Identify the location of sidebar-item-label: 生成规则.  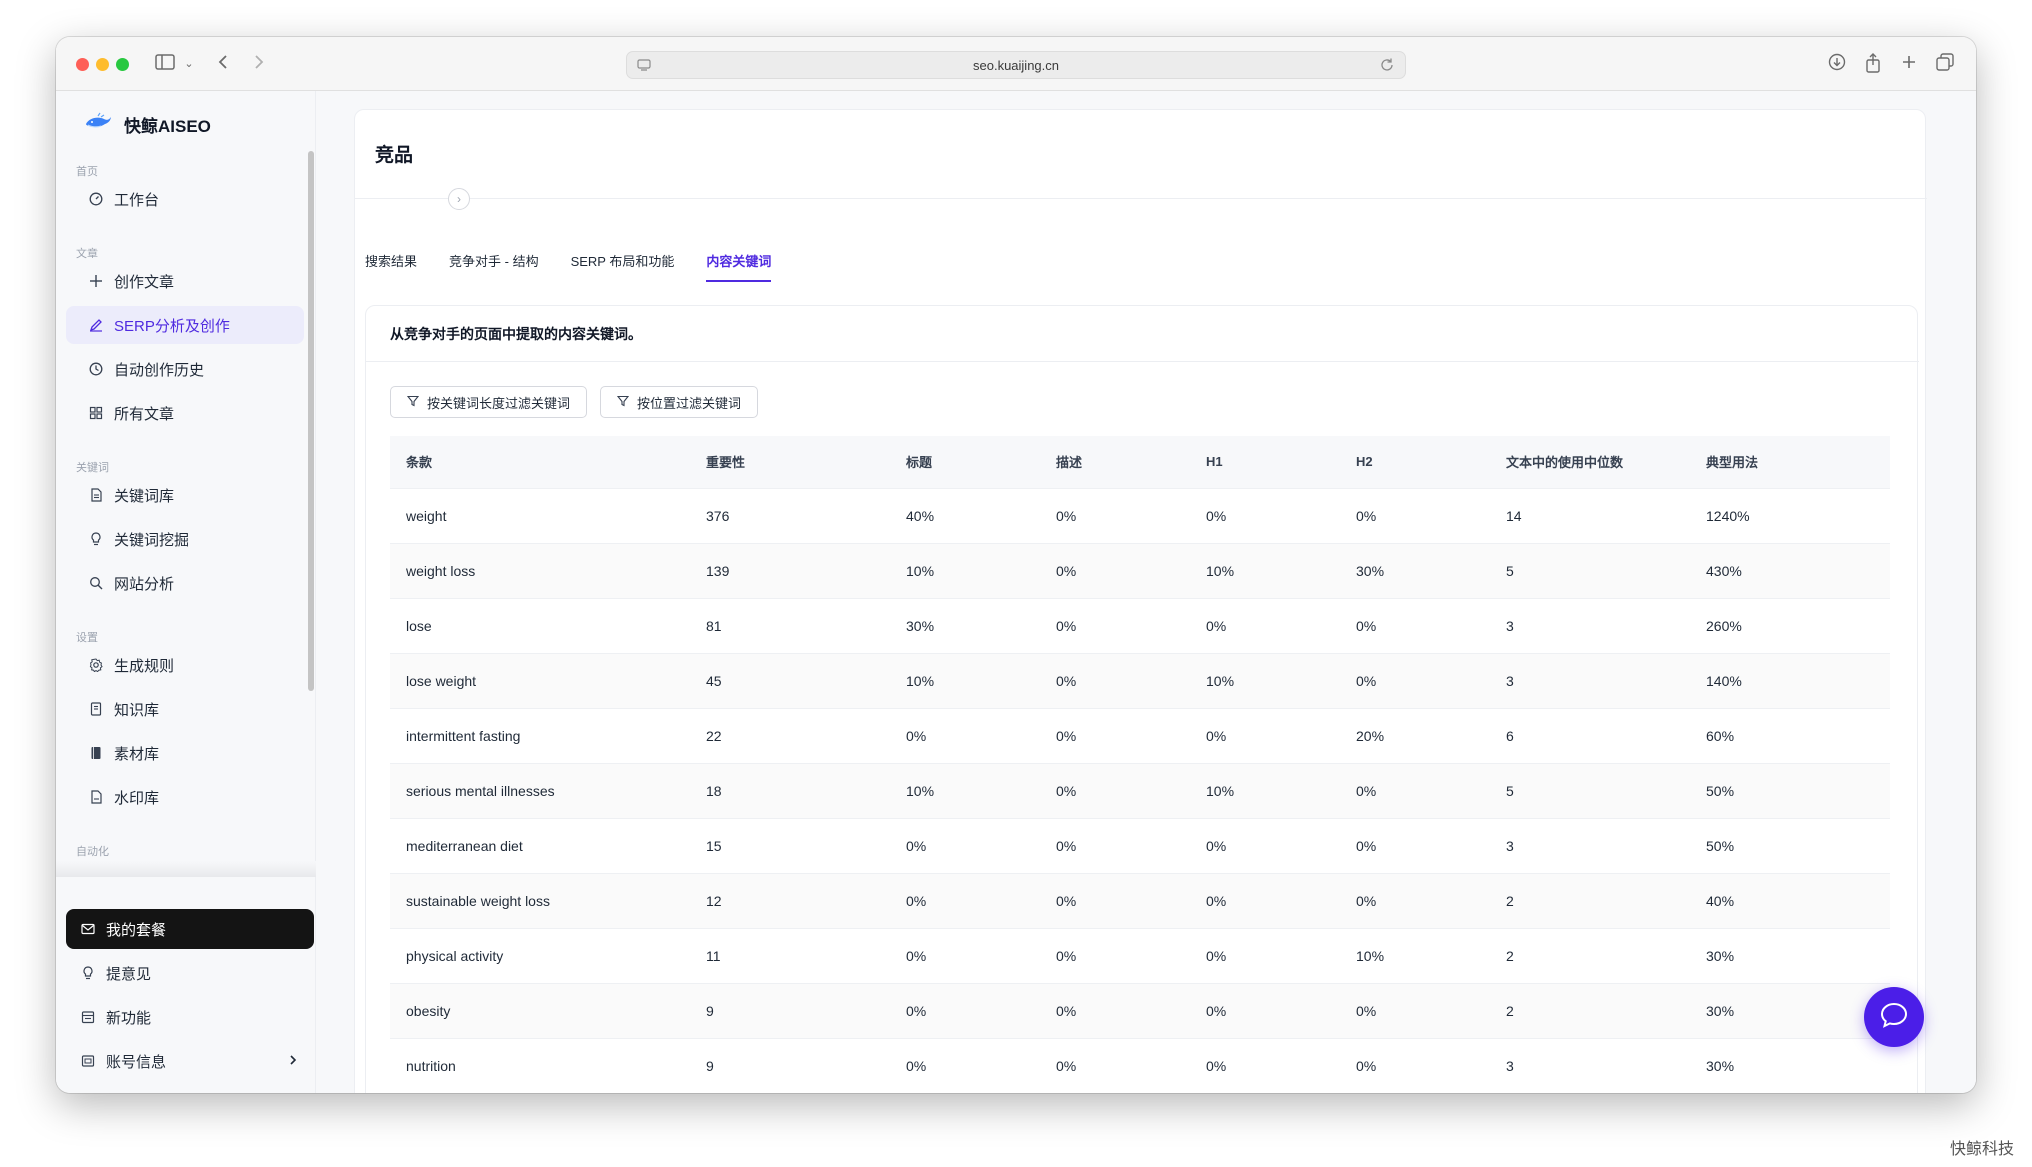
(144, 666).